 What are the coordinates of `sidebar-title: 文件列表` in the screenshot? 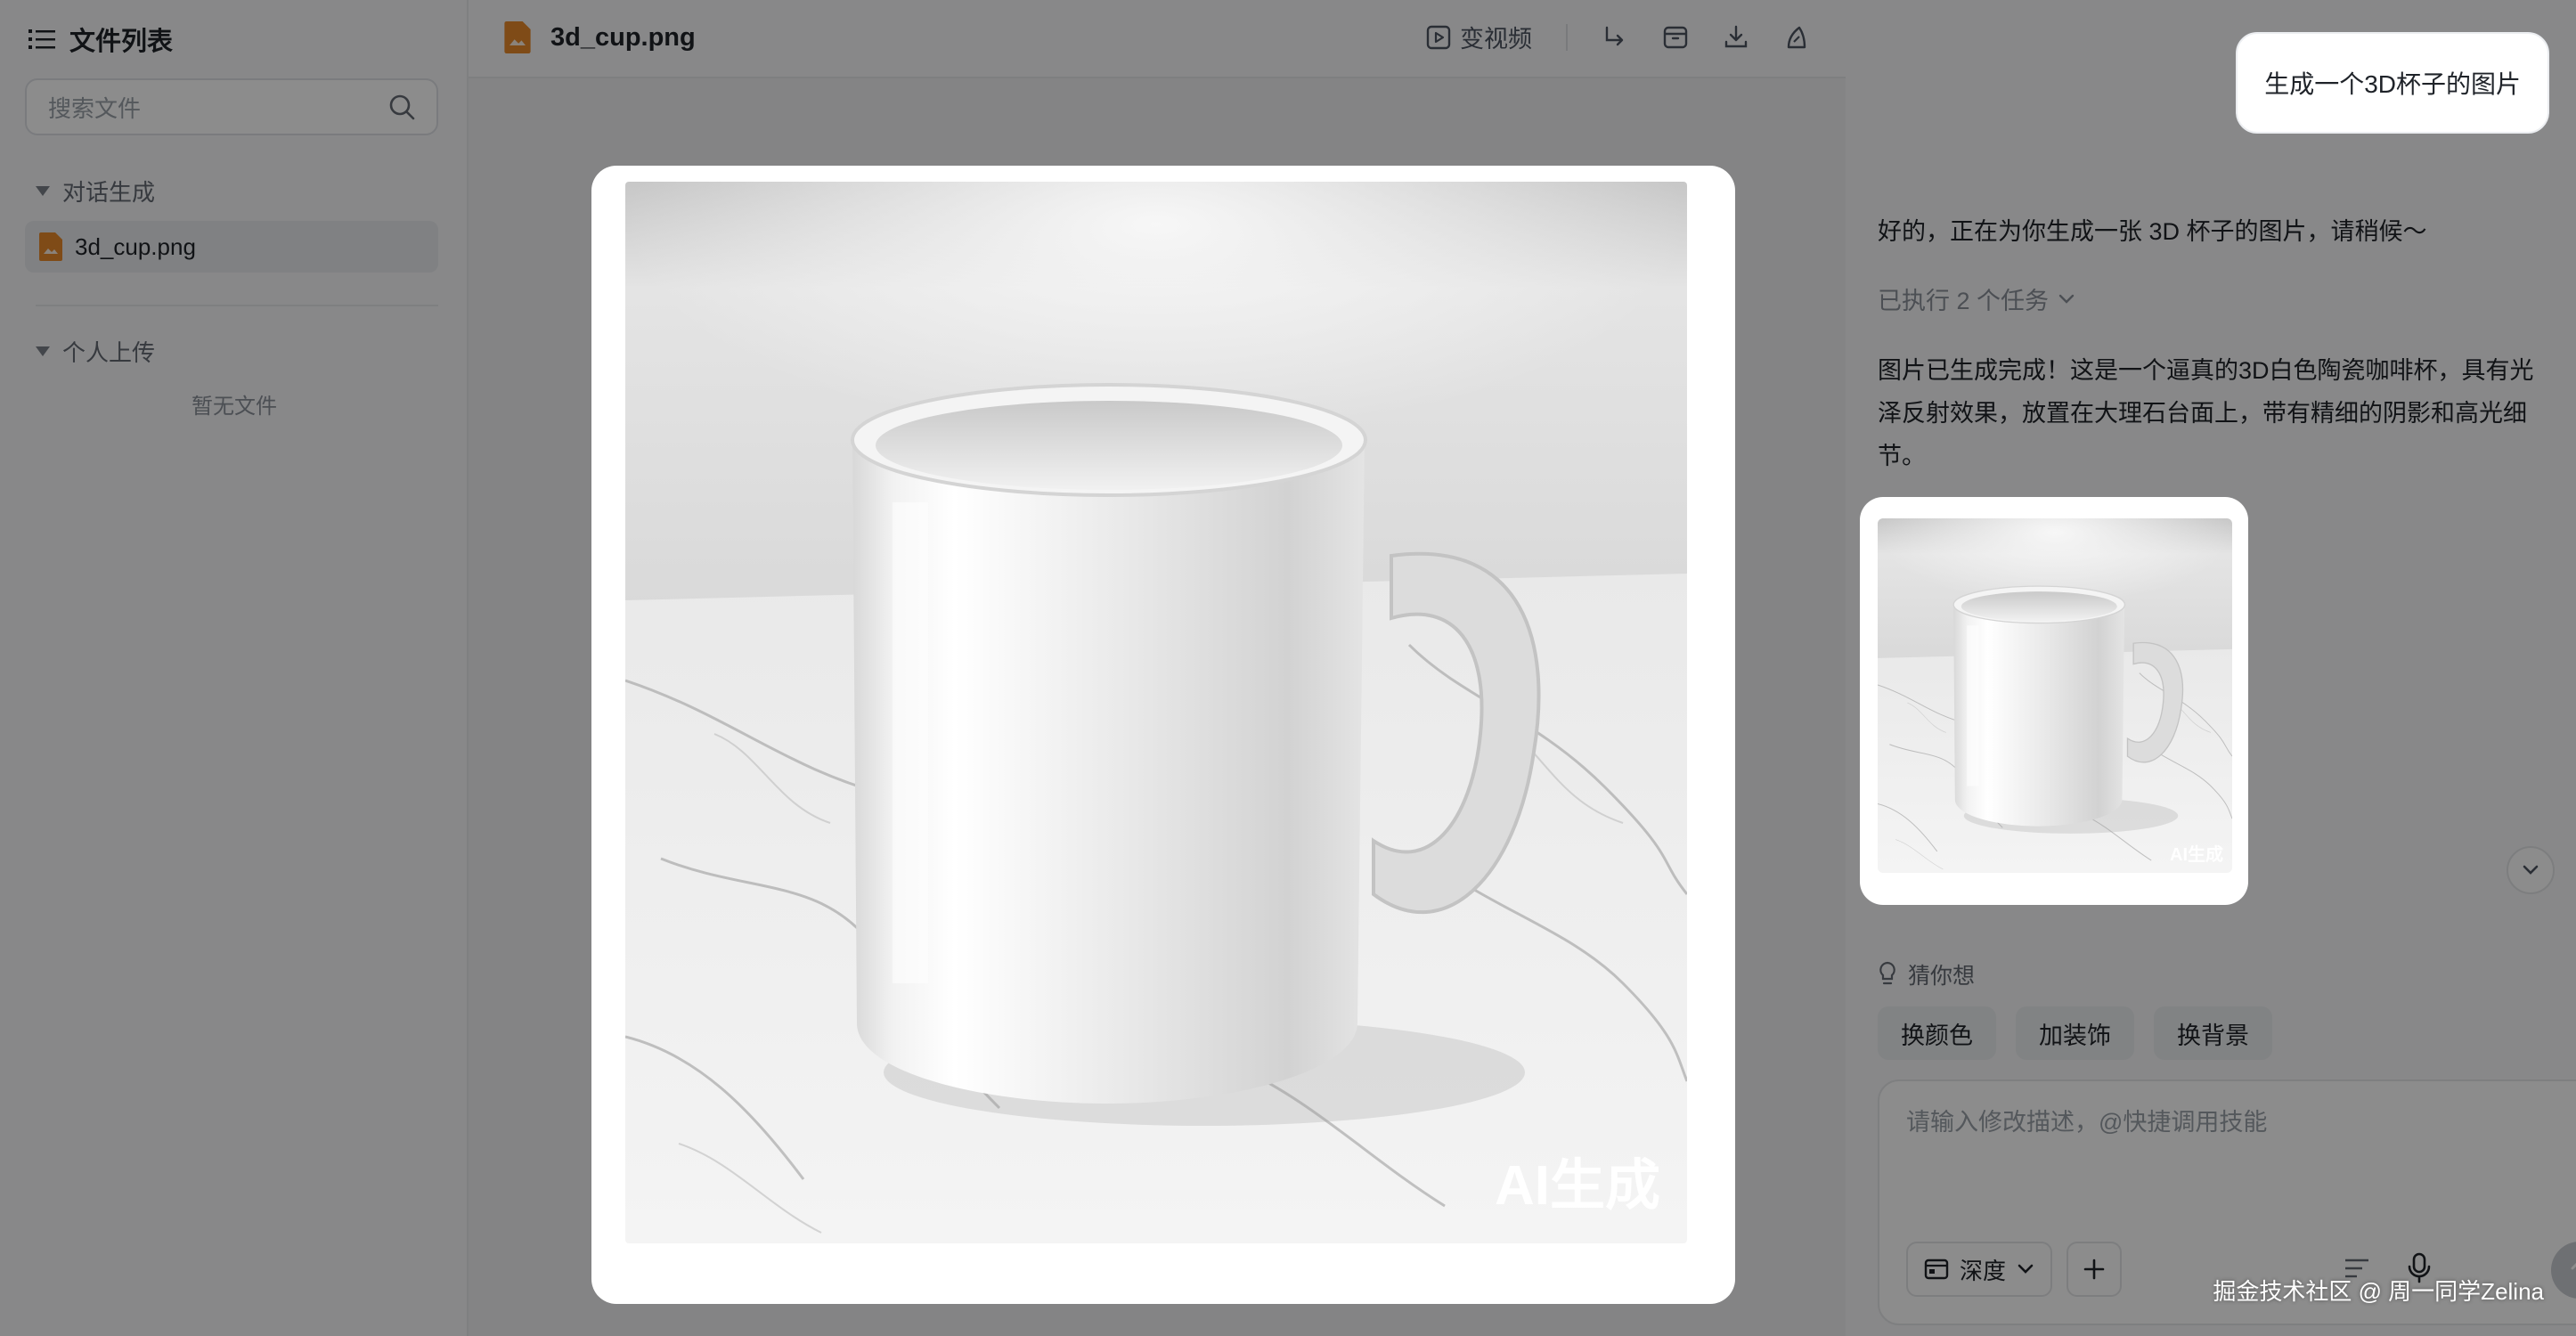 It's located at (122, 42).